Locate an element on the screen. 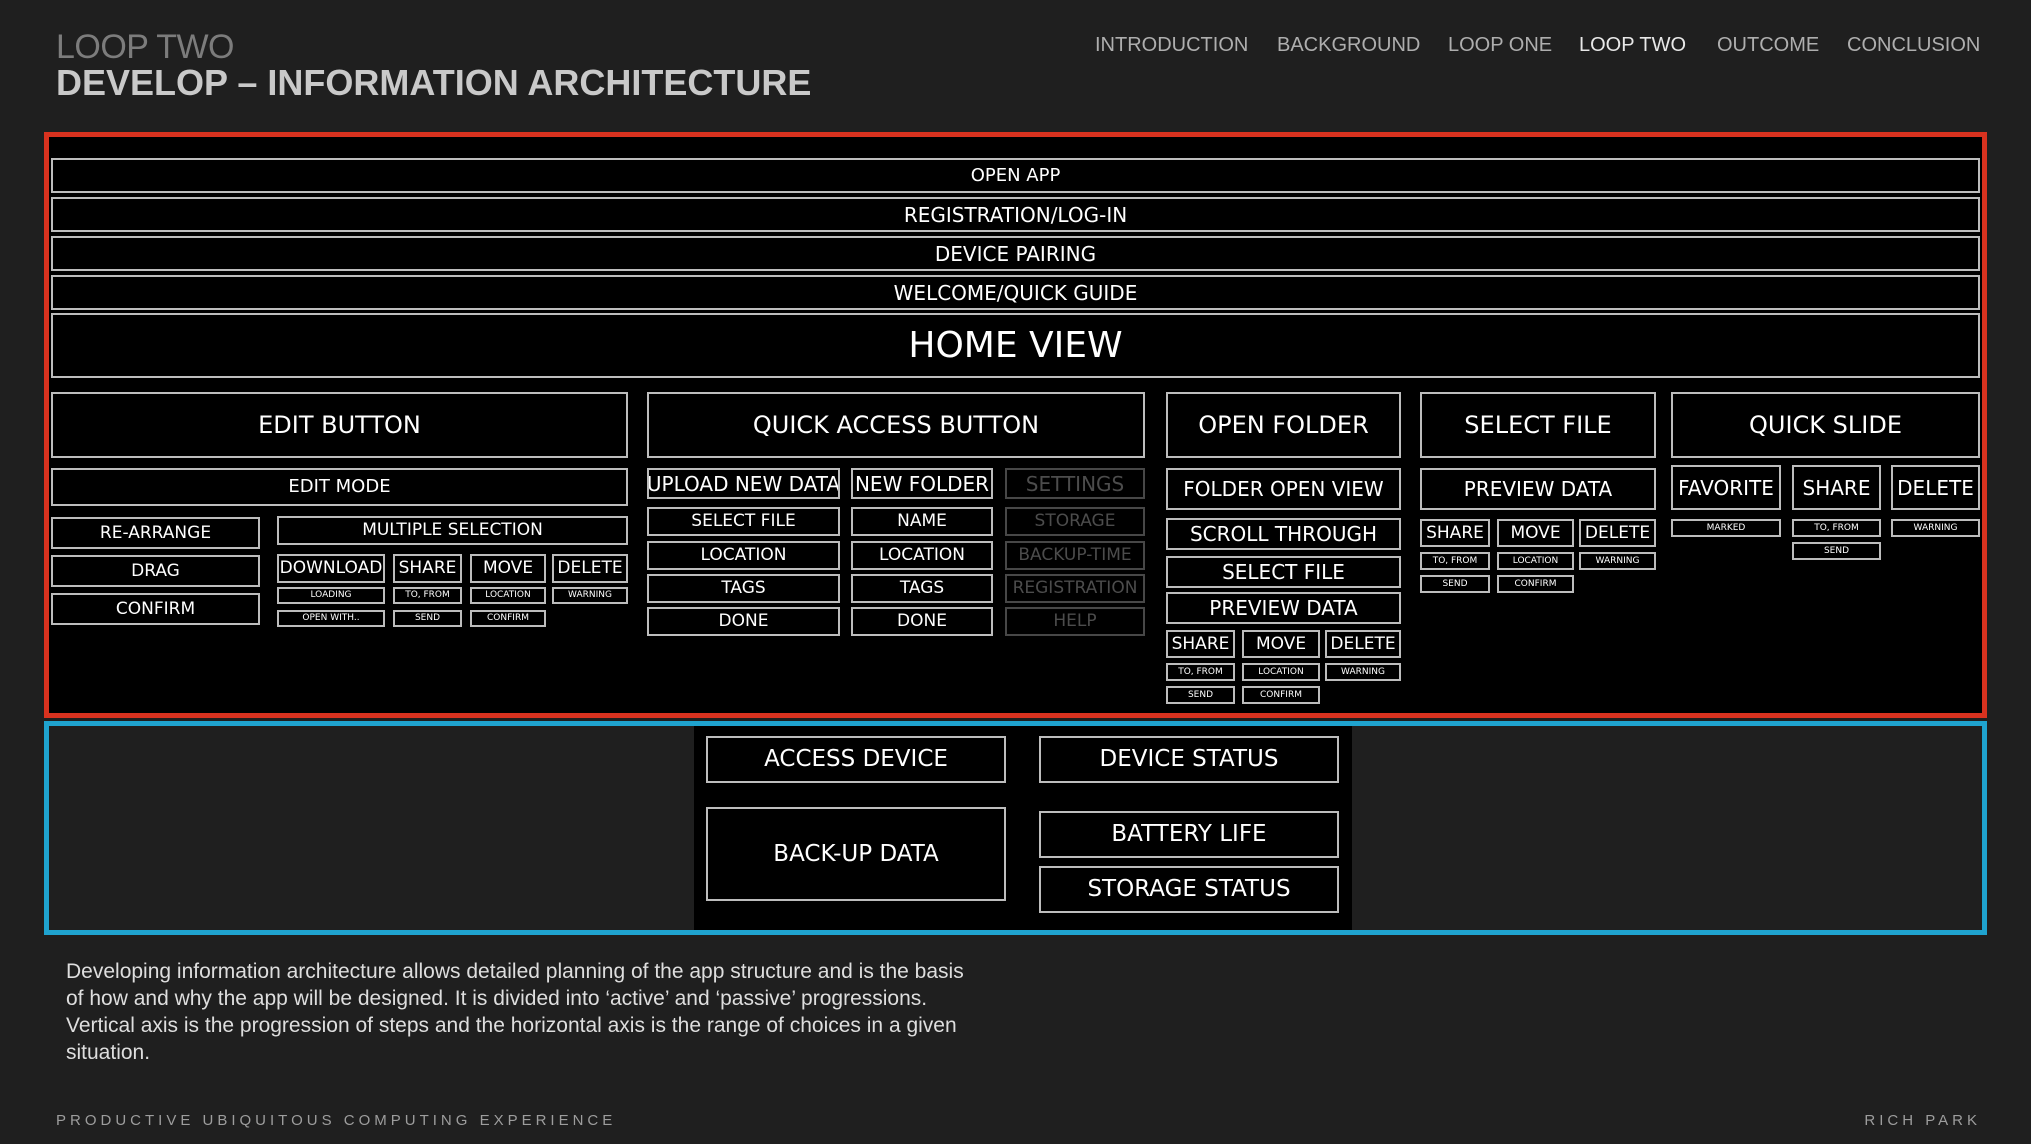 This screenshot has height=1144, width=2031. slide-send-box: SEND is located at coordinates (1836, 551).